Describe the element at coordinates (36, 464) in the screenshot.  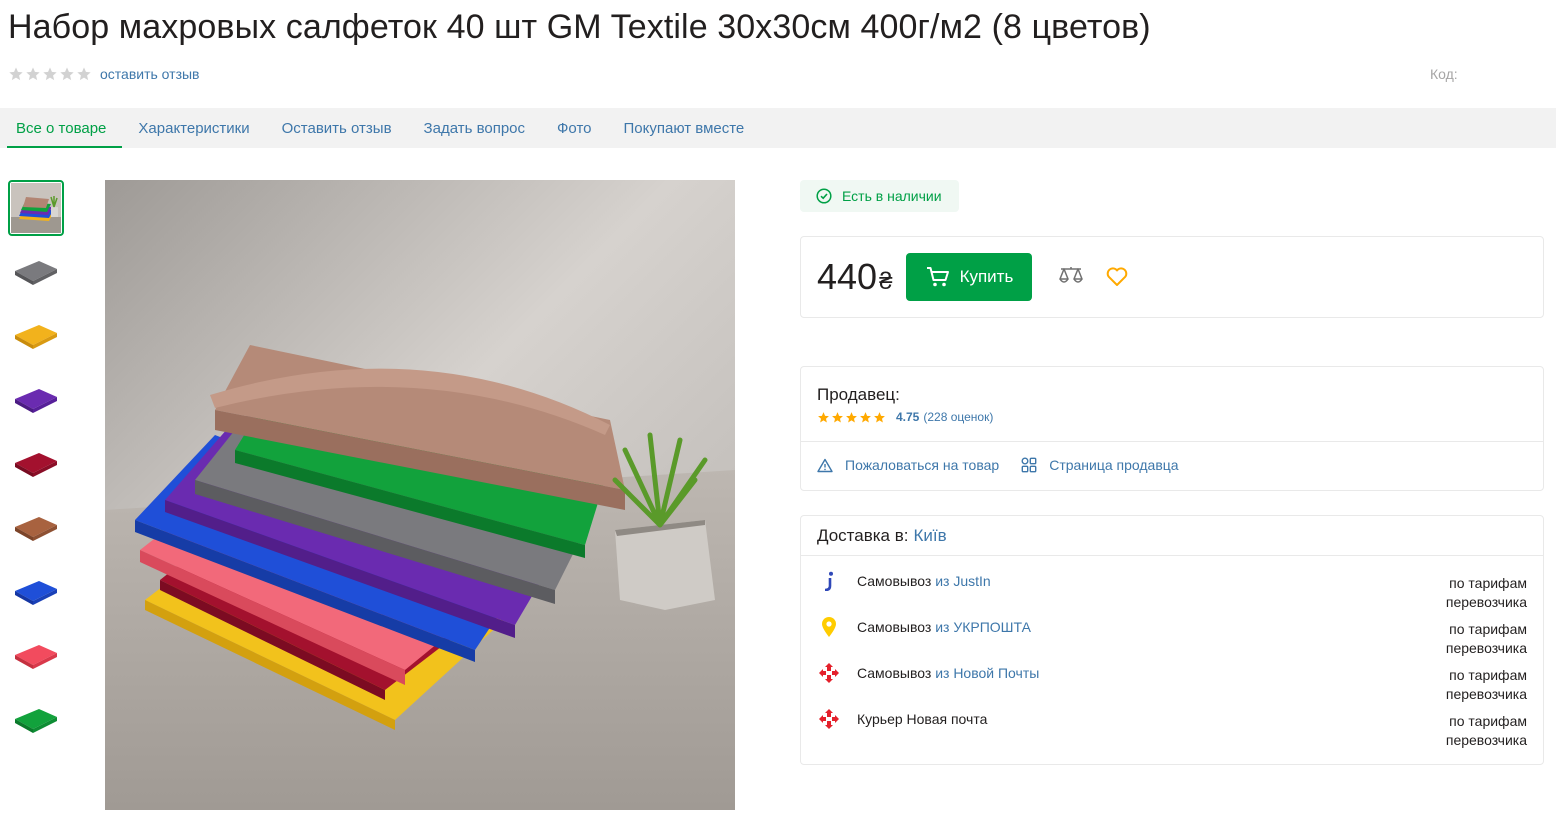
I see `thumbnail-burgundy` at that location.